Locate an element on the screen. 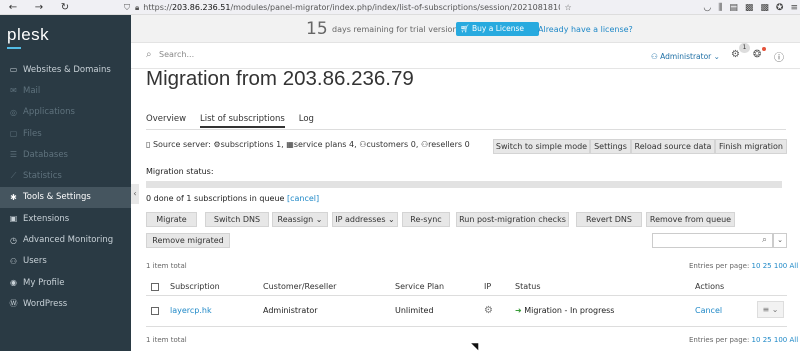  sidebar-item-databases: ☰ Databases is located at coordinates (65, 154).